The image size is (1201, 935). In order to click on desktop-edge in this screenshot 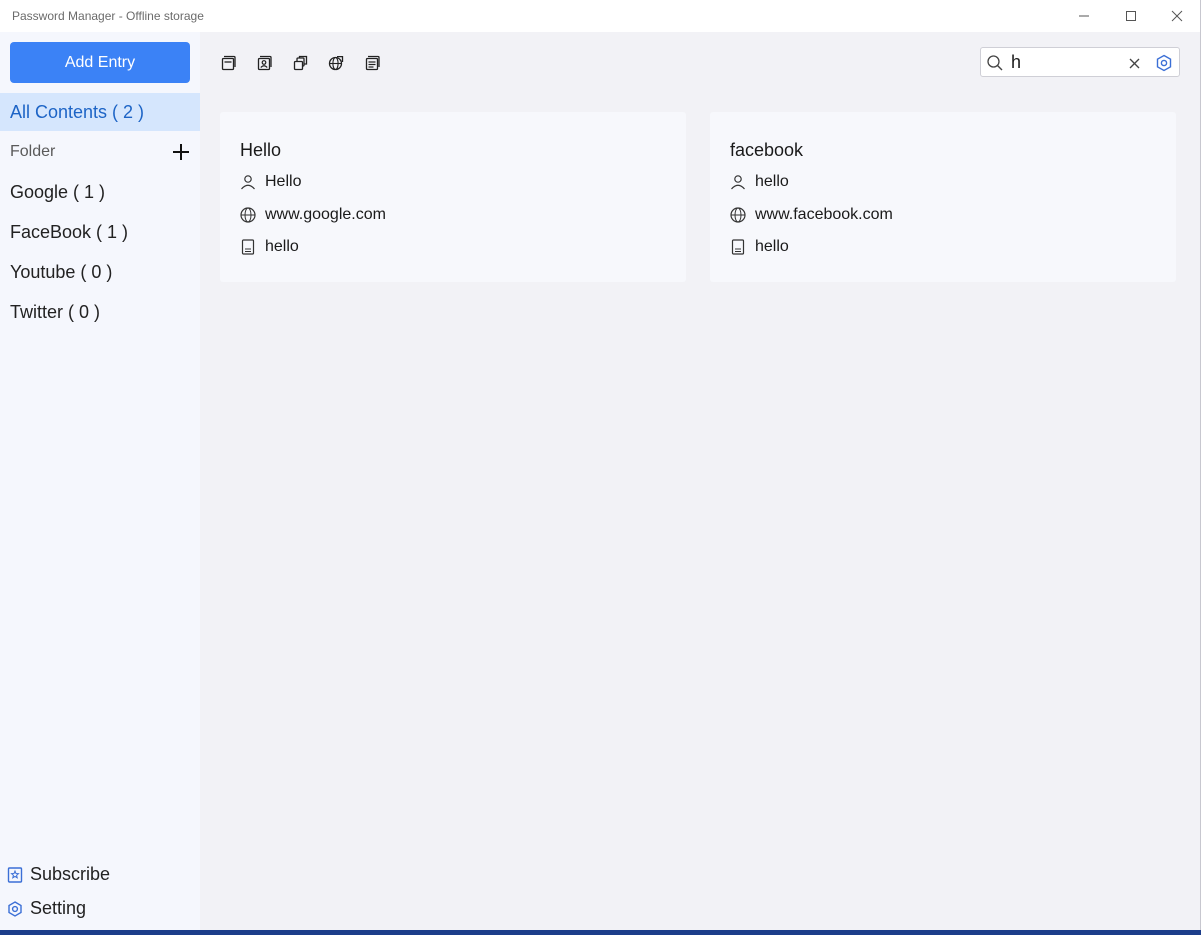, I will do `click(600, 932)`.